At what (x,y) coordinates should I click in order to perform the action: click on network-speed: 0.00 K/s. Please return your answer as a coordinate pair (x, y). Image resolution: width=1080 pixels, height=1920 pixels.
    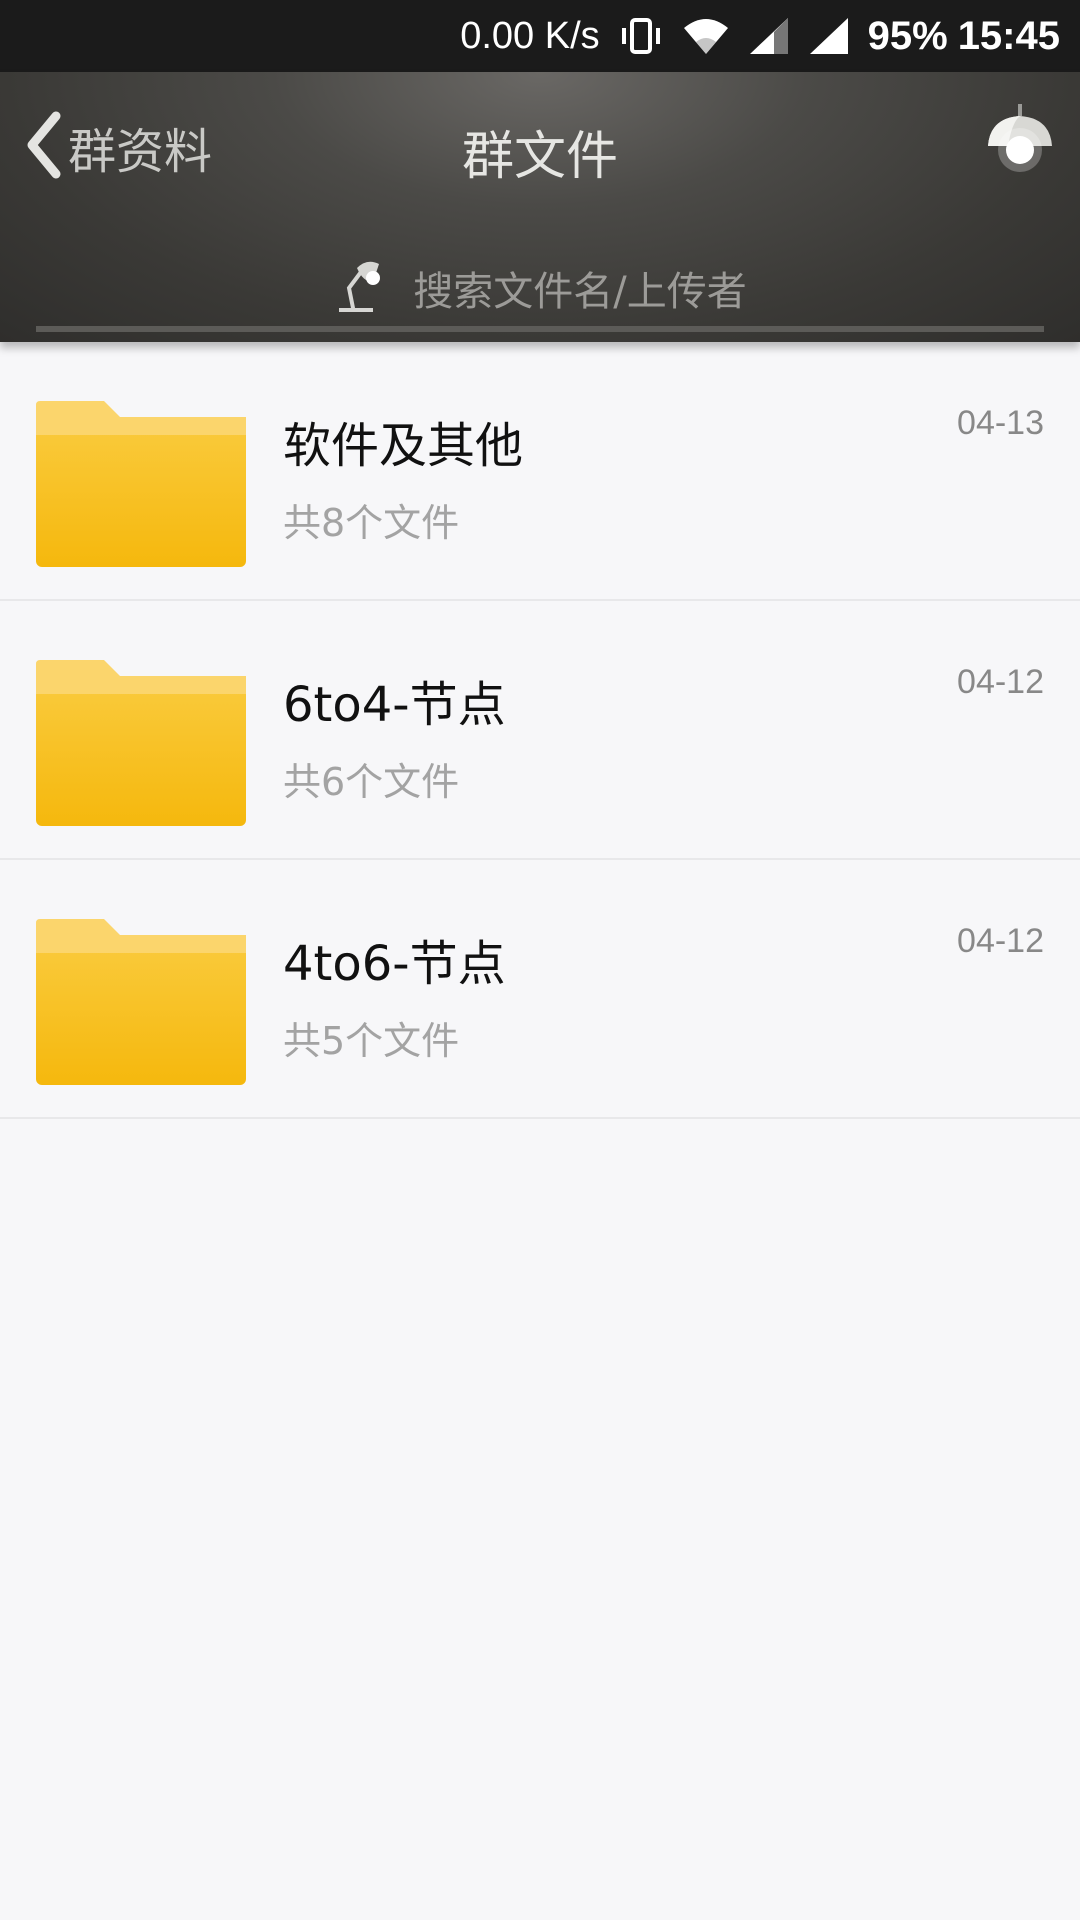
    Looking at the image, I should click on (530, 35).